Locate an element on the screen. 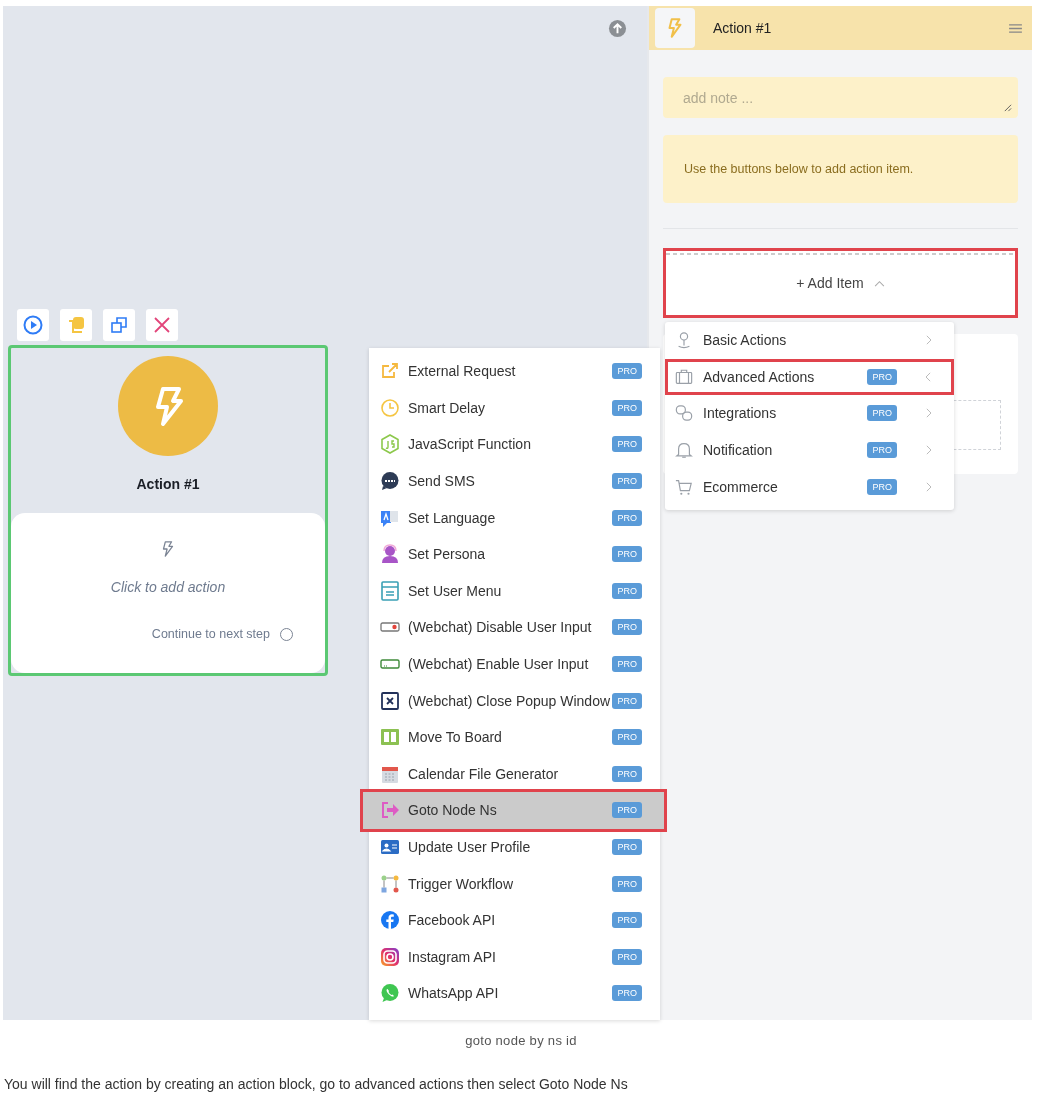  action-menu-item: (Webchat) Disable User Input PRO is located at coordinates (514, 627).